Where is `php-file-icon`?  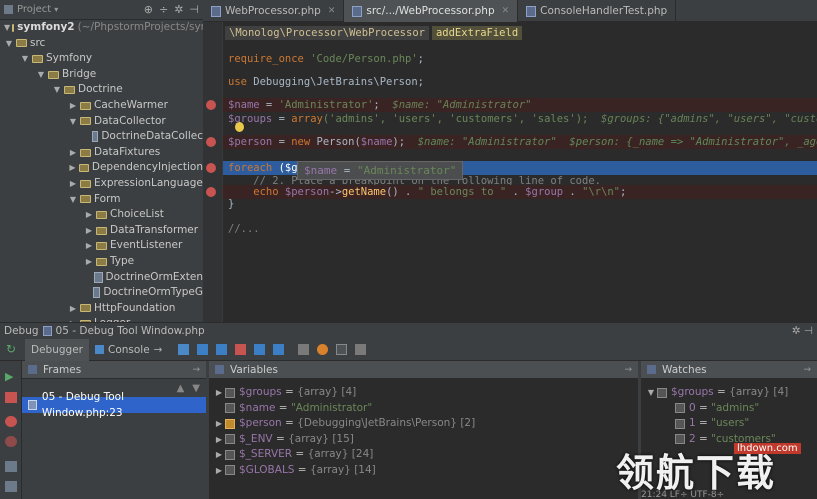
php-file-icon is located at coordinates (357, 11).